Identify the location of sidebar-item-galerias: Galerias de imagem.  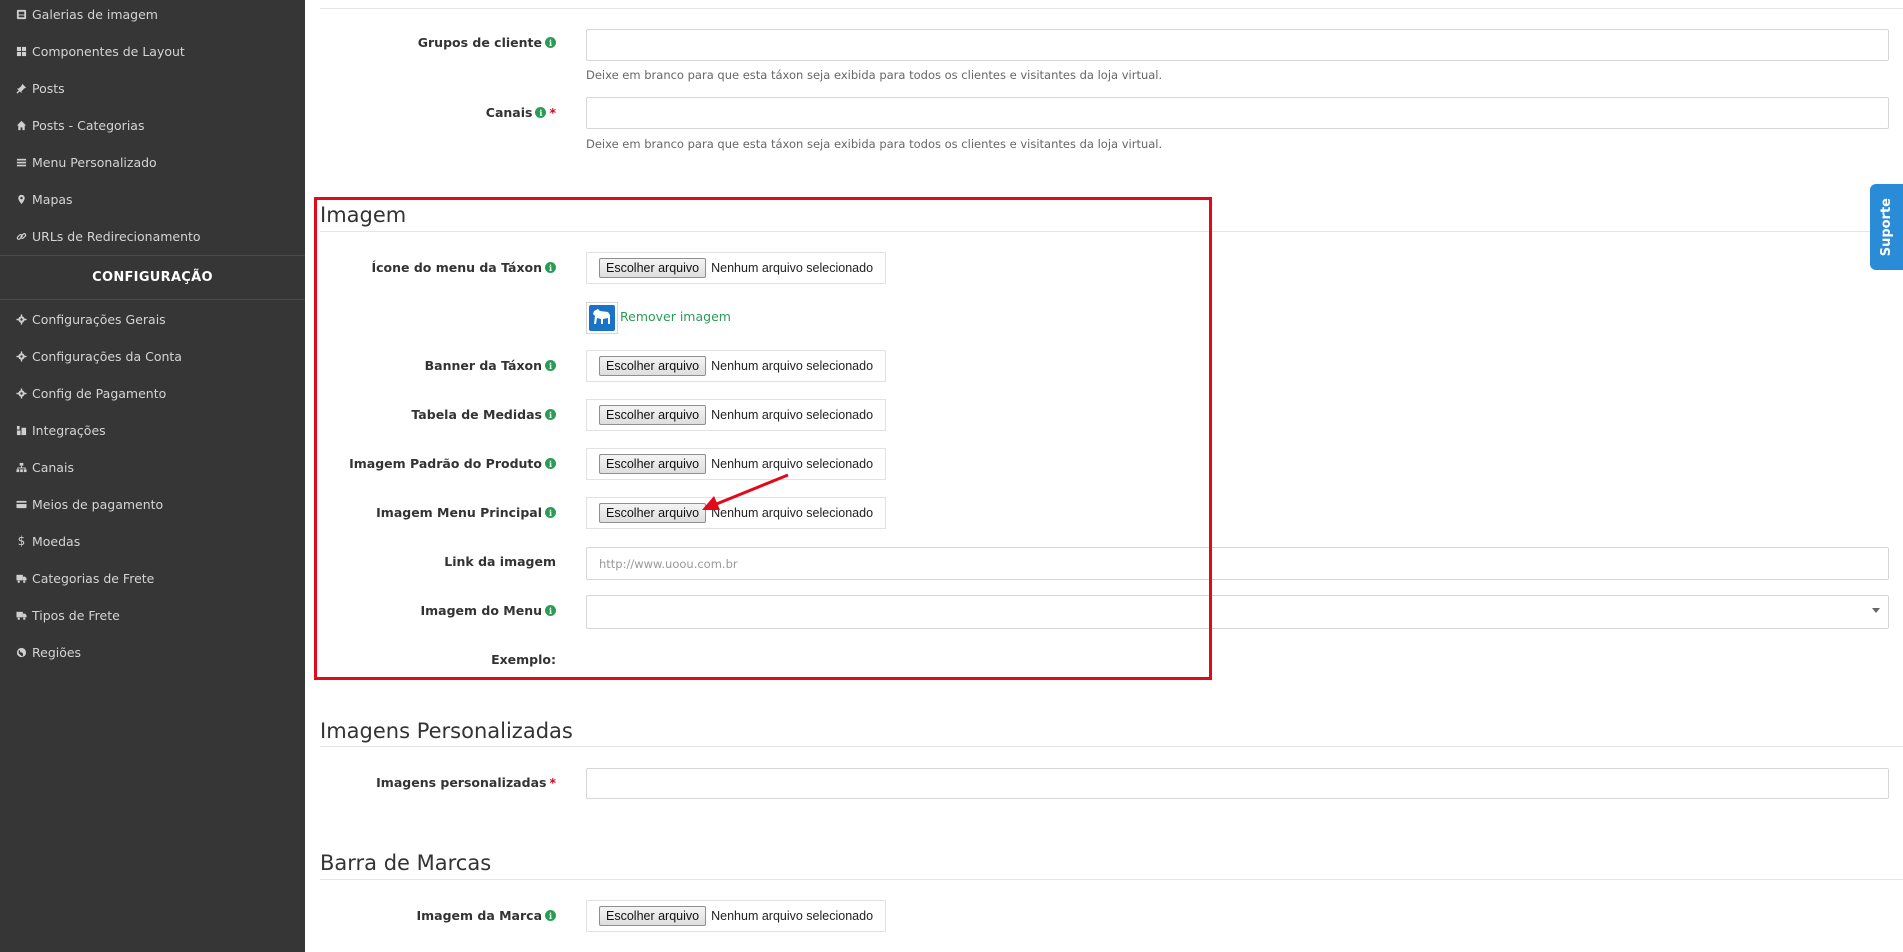
(86, 14).